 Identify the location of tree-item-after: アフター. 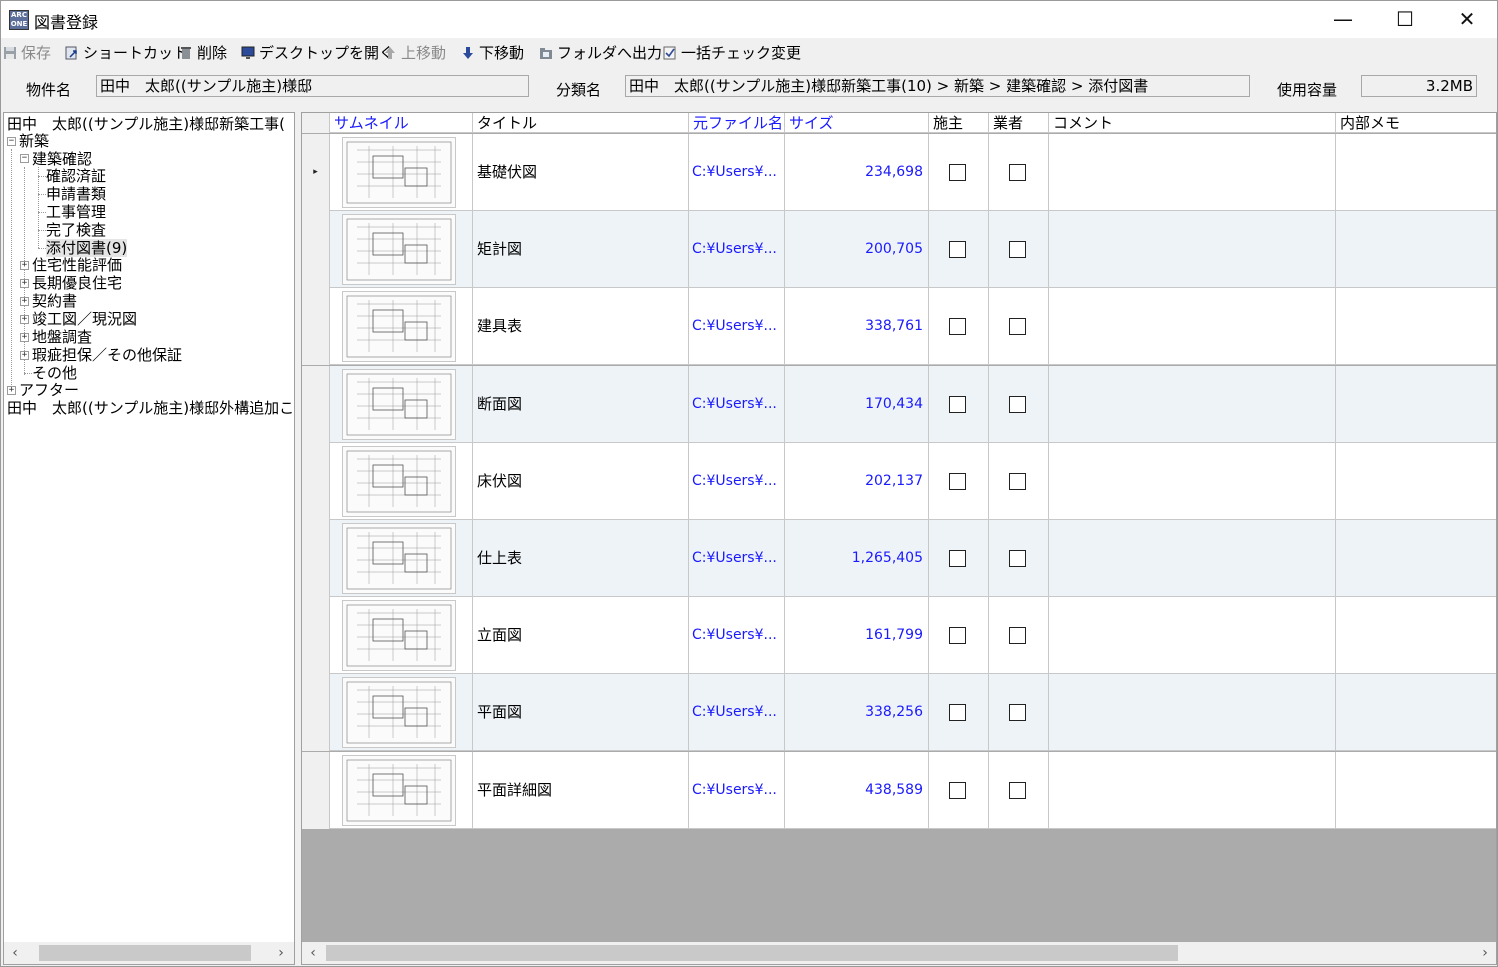
(49, 390).